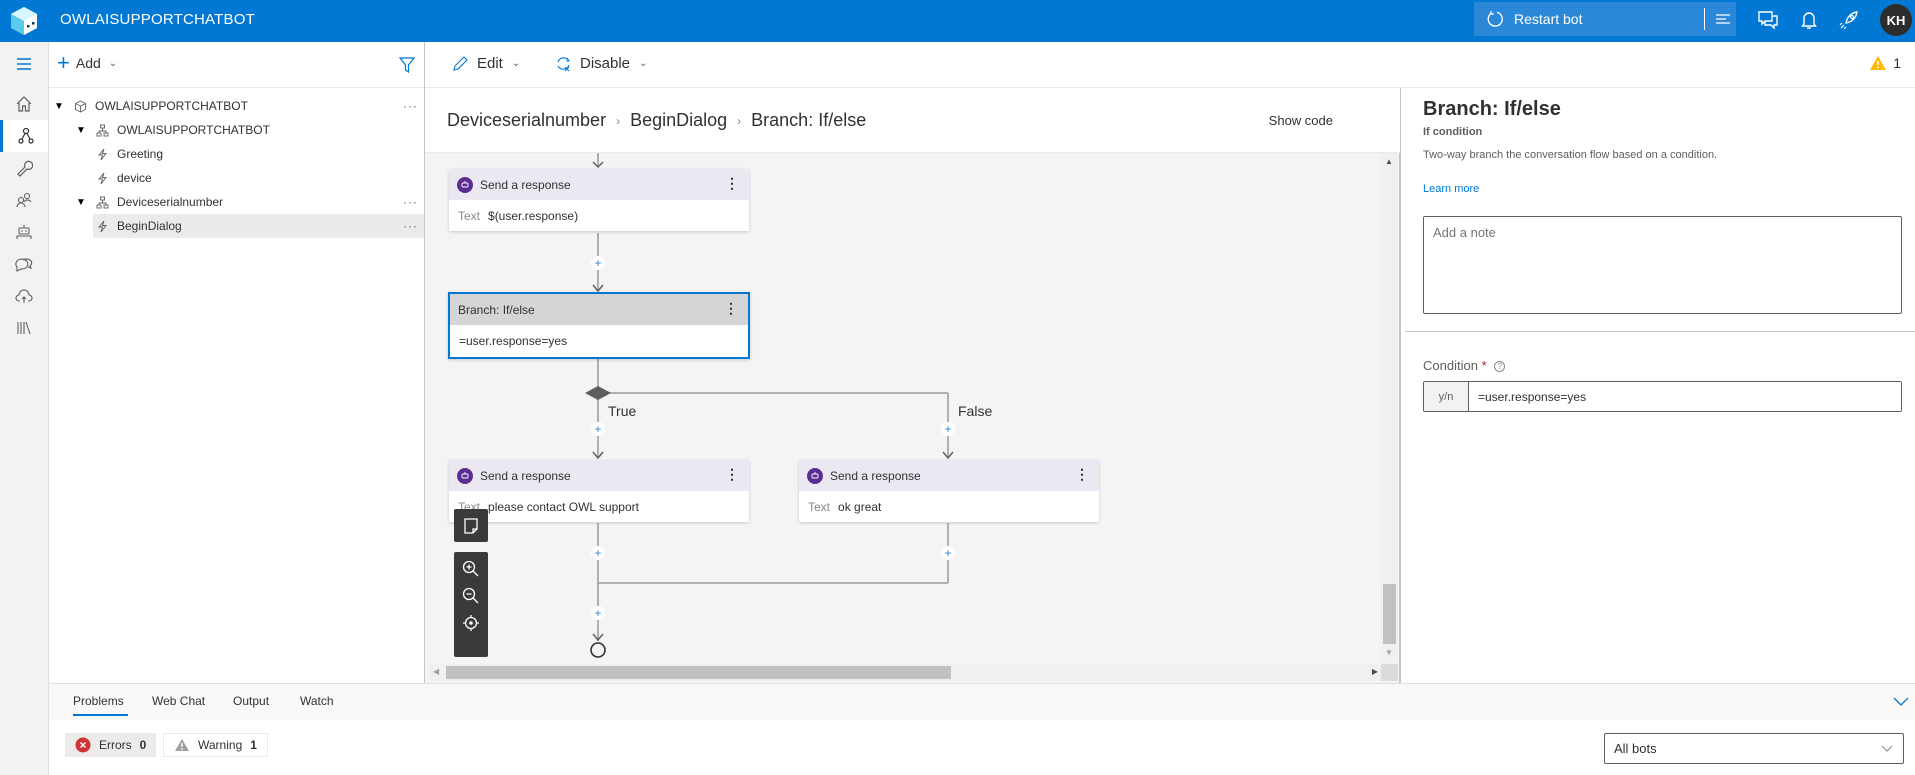 This screenshot has width=1915, height=775. What do you see at coordinates (1605, 19) in the screenshot?
I see `restart-bot-button: Restart bot` at bounding box center [1605, 19].